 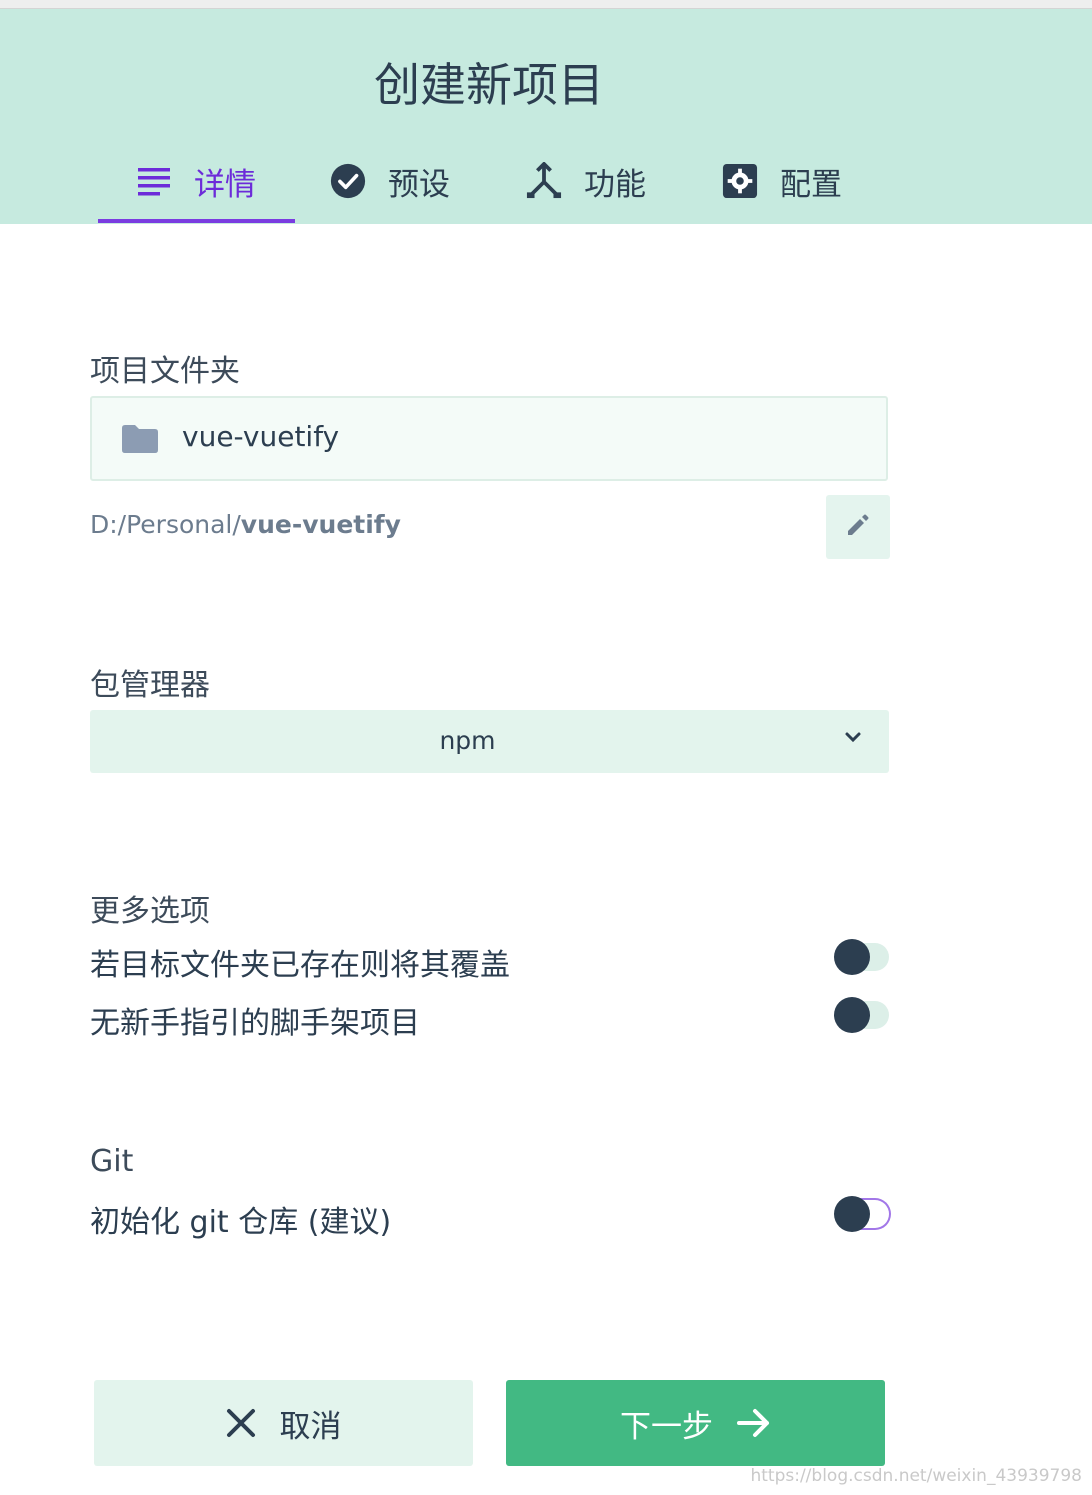 I want to click on overwrite-toggle, so click(x=861, y=957).